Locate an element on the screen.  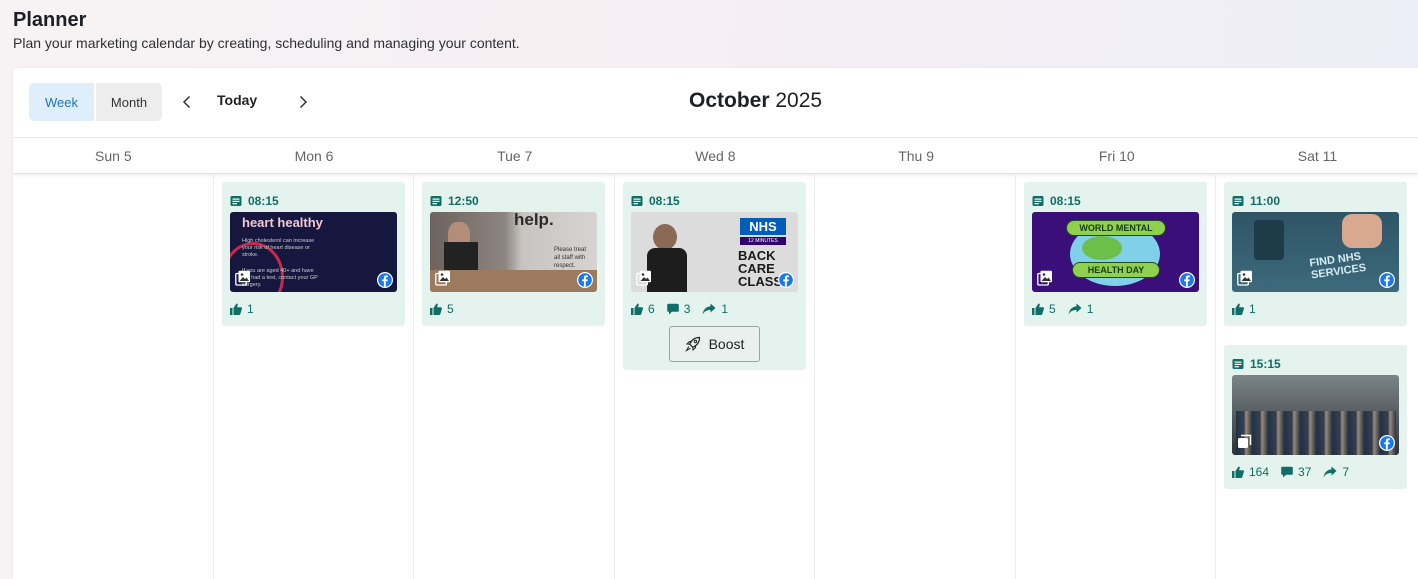
day-header: Wed 8 is located at coordinates (715, 156).